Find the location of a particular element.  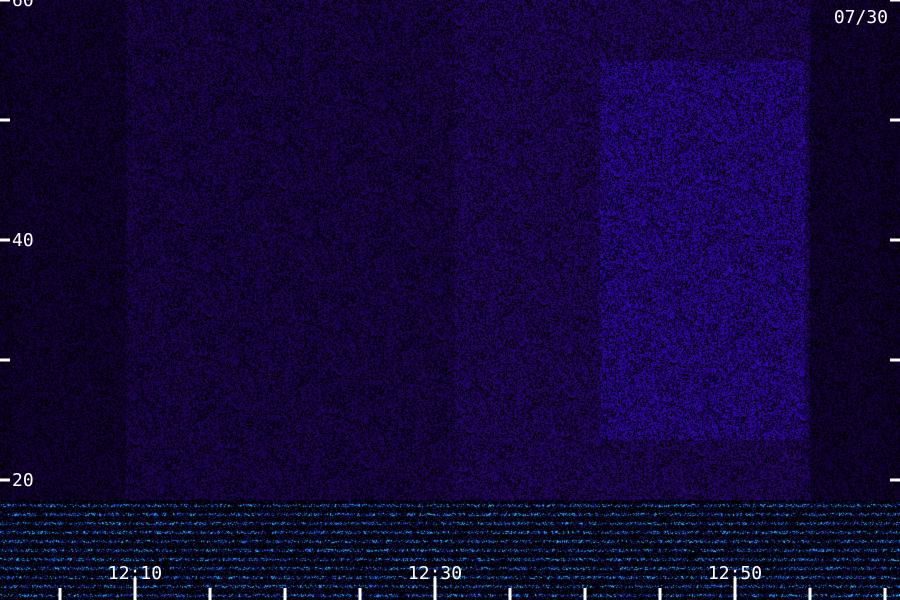

x-tick-label: 12:10 is located at coordinates (135, 573).